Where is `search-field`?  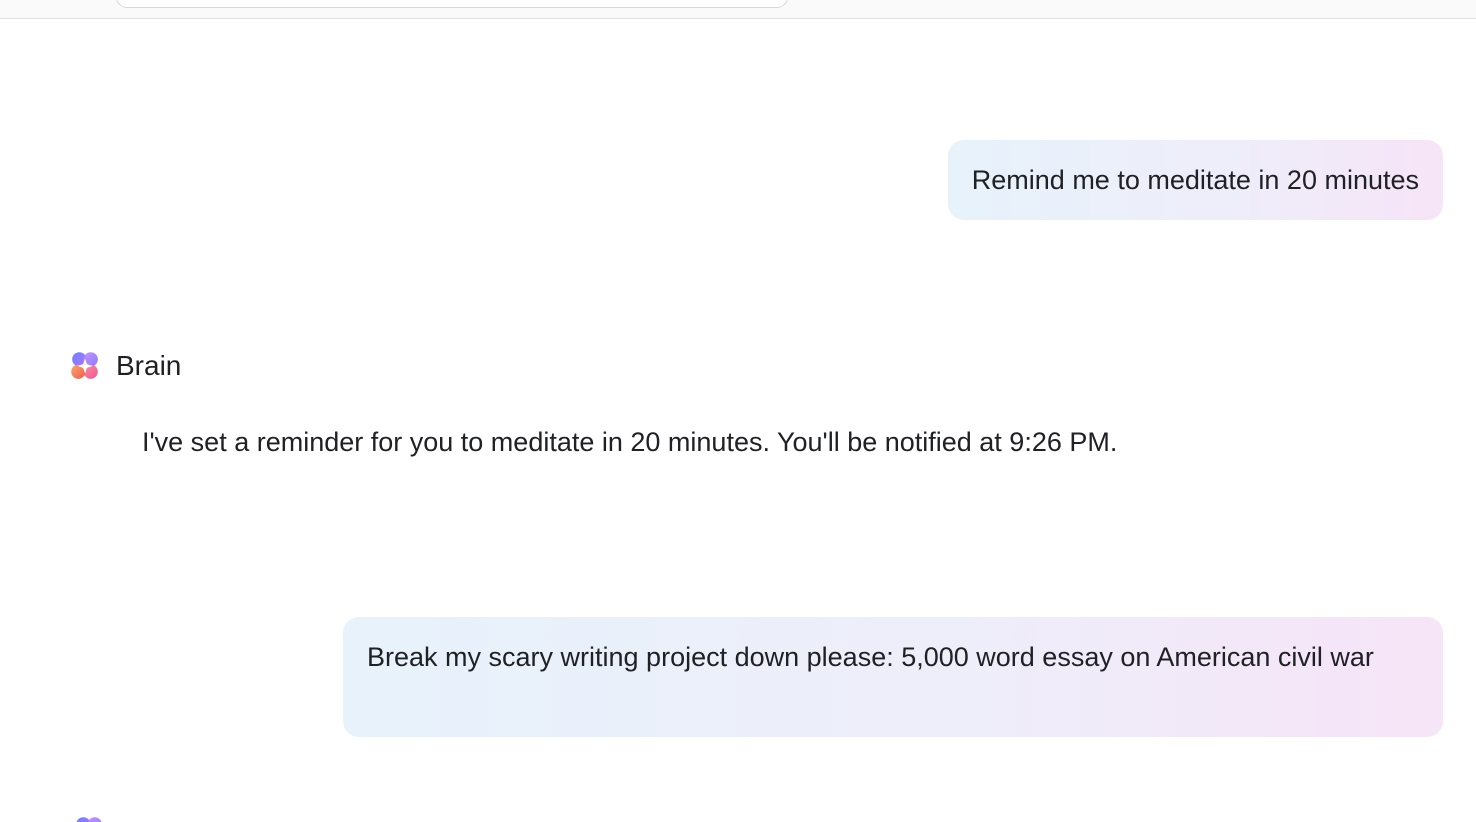
search-field is located at coordinates (452, 4).